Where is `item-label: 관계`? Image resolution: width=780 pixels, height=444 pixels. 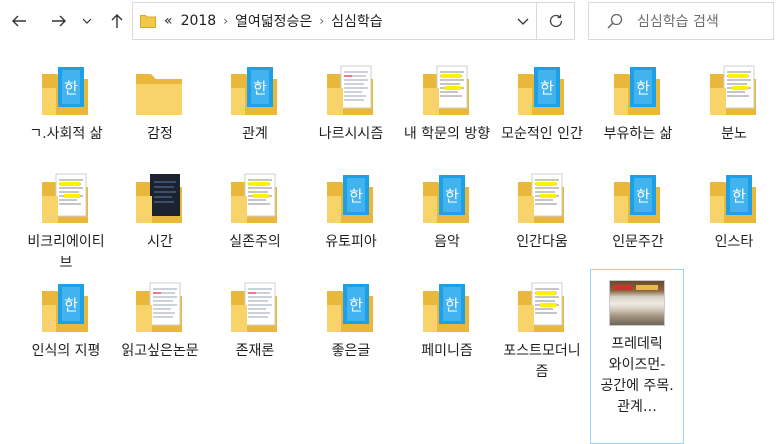 item-label: 관계 is located at coordinates (255, 134).